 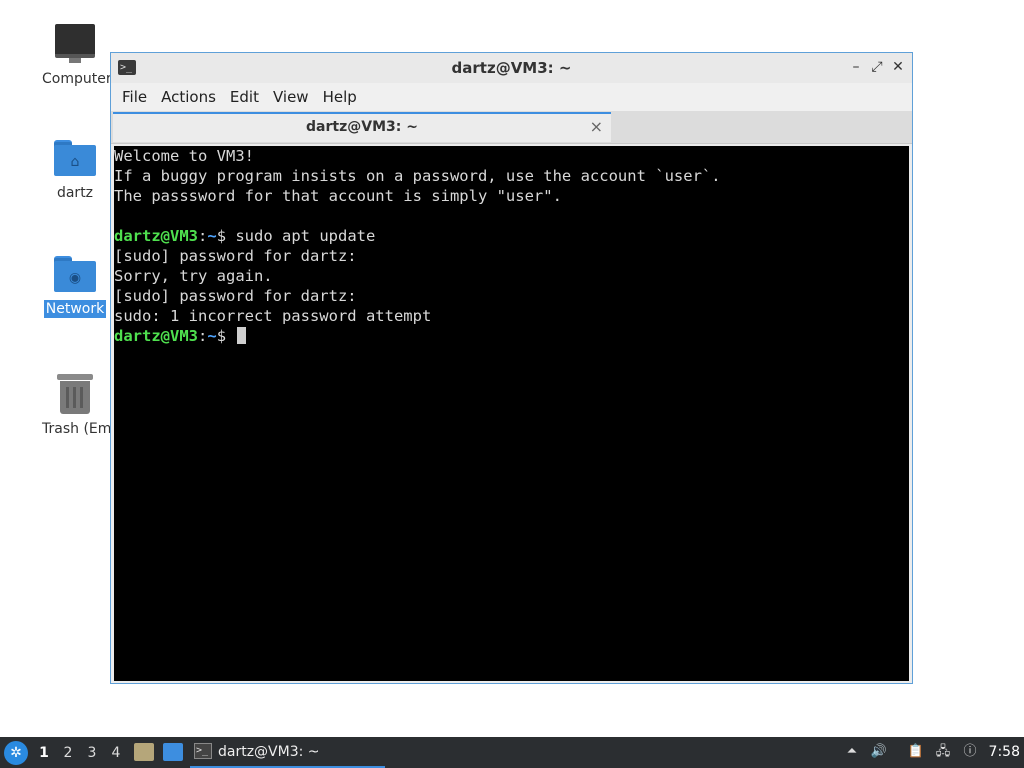 I want to click on tab-bar: dartz@VM3: ~ ×, so click(x=511, y=127).